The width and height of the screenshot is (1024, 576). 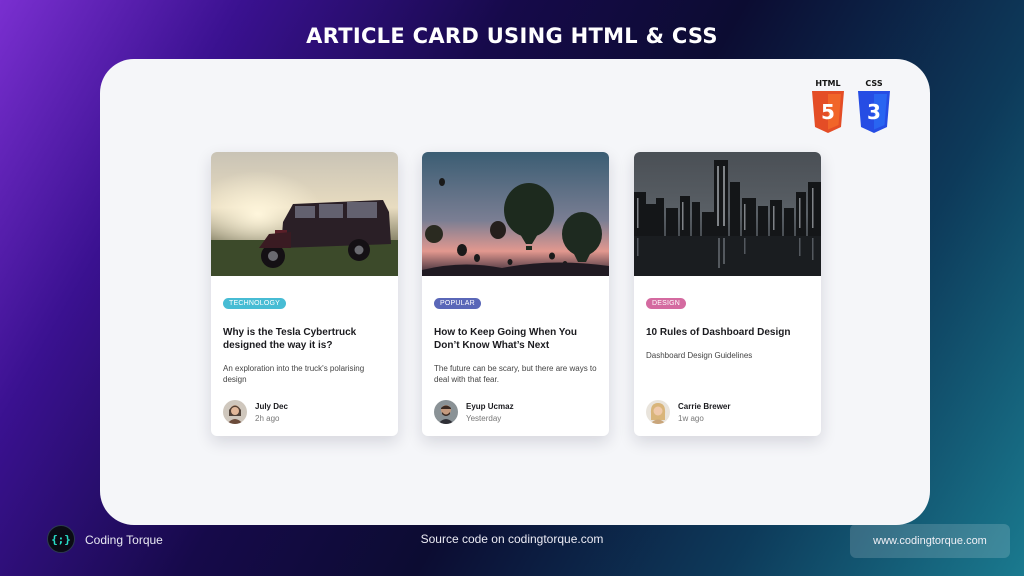 What do you see at coordinates (271, 406) in the screenshot?
I see `author-name: July Dec` at bounding box center [271, 406].